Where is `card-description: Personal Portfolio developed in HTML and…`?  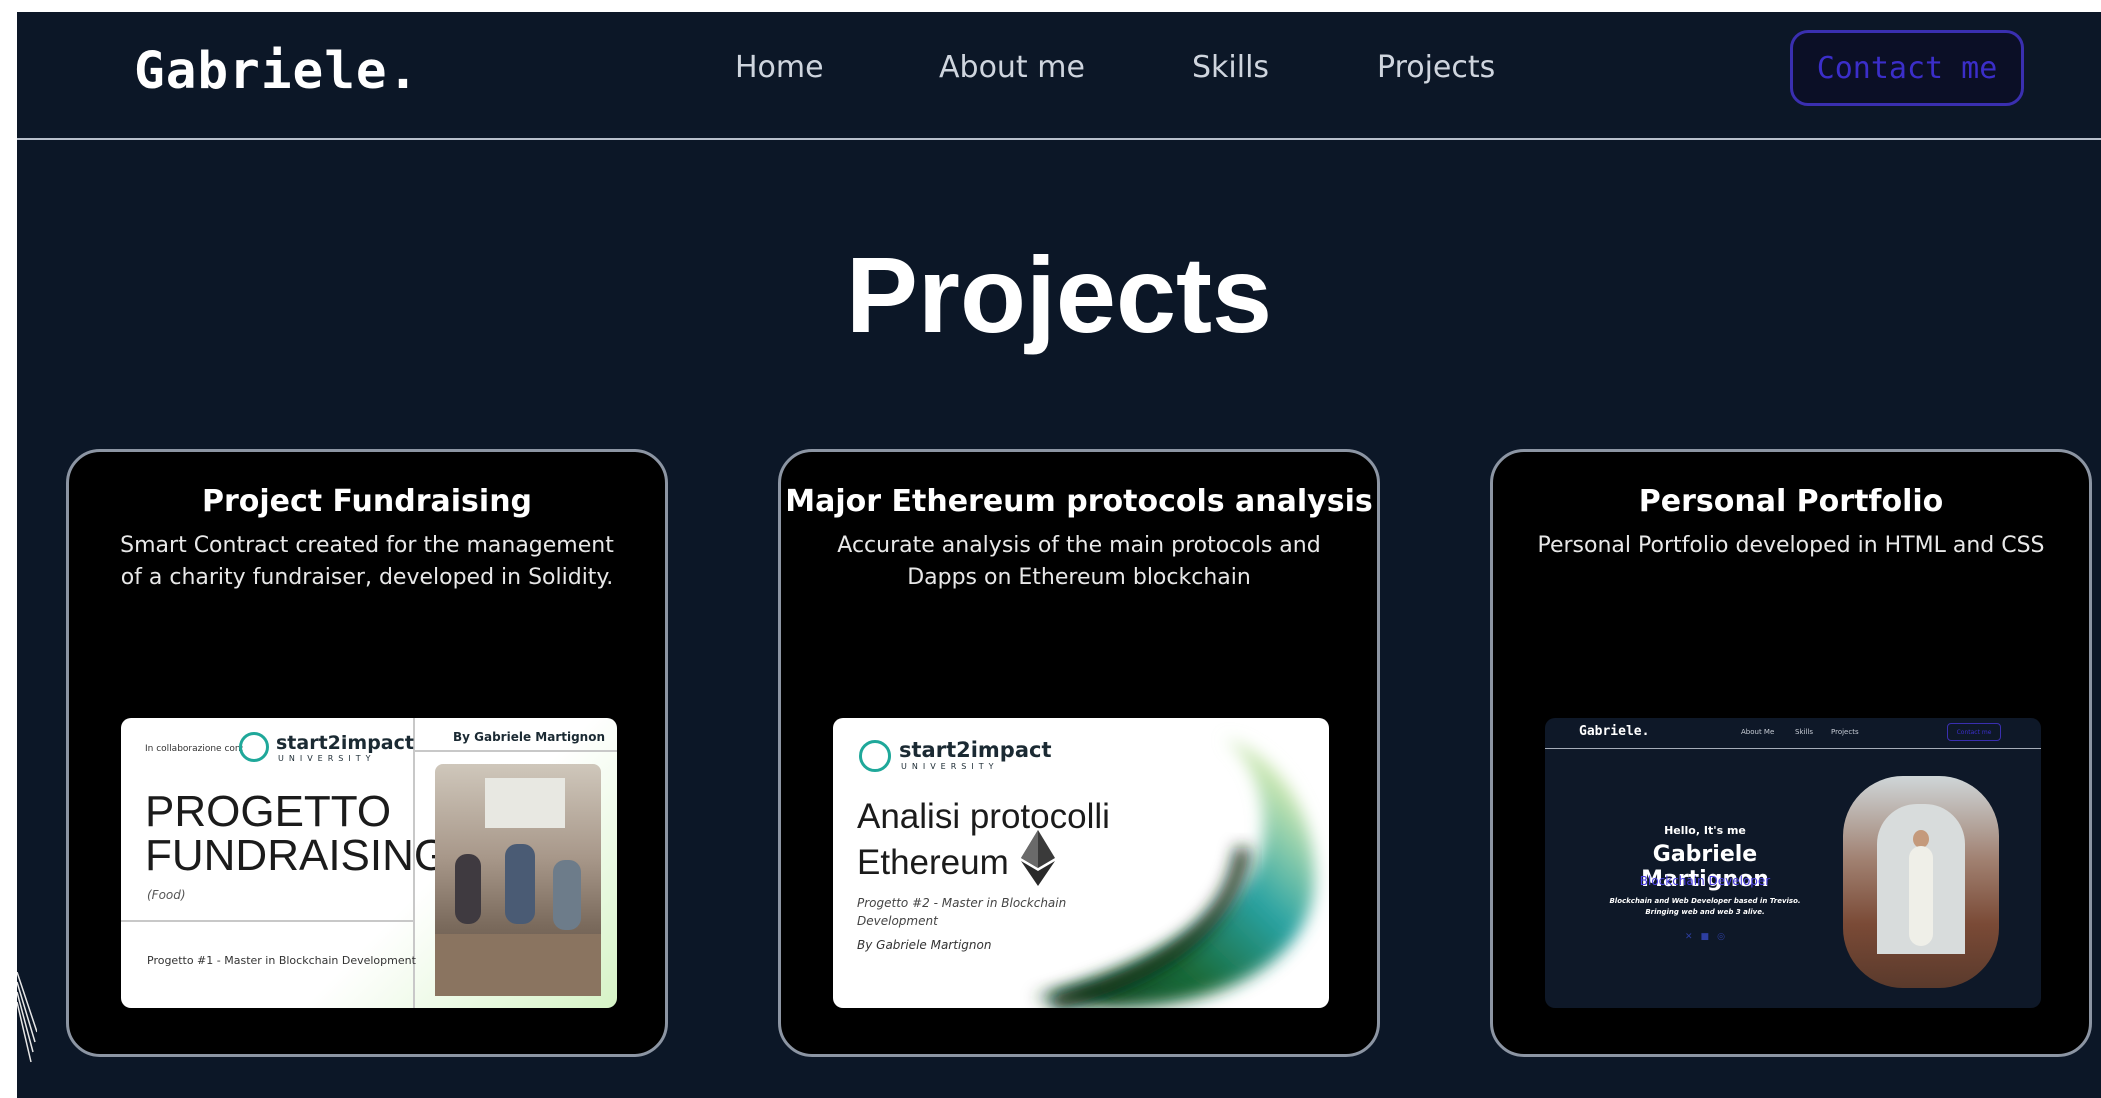 card-description: Personal Portfolio developed in HTML and… is located at coordinates (1791, 545).